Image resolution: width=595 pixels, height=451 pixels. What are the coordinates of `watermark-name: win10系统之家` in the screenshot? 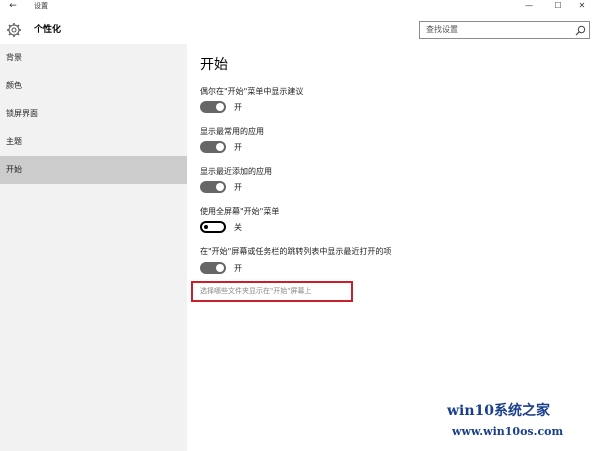 It's located at (499, 411).